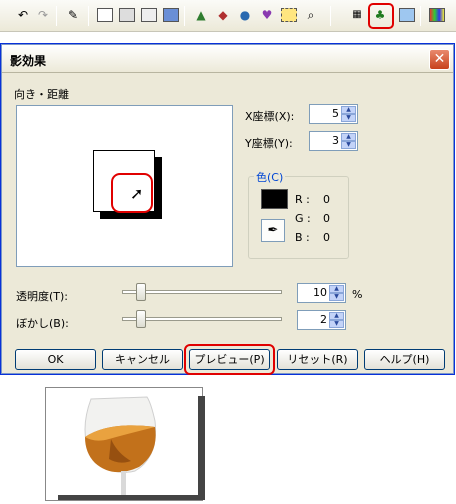 This screenshot has height=504, width=456. Describe the element at coordinates (223, 15) in the screenshot. I see `box-icon: ◆` at that location.